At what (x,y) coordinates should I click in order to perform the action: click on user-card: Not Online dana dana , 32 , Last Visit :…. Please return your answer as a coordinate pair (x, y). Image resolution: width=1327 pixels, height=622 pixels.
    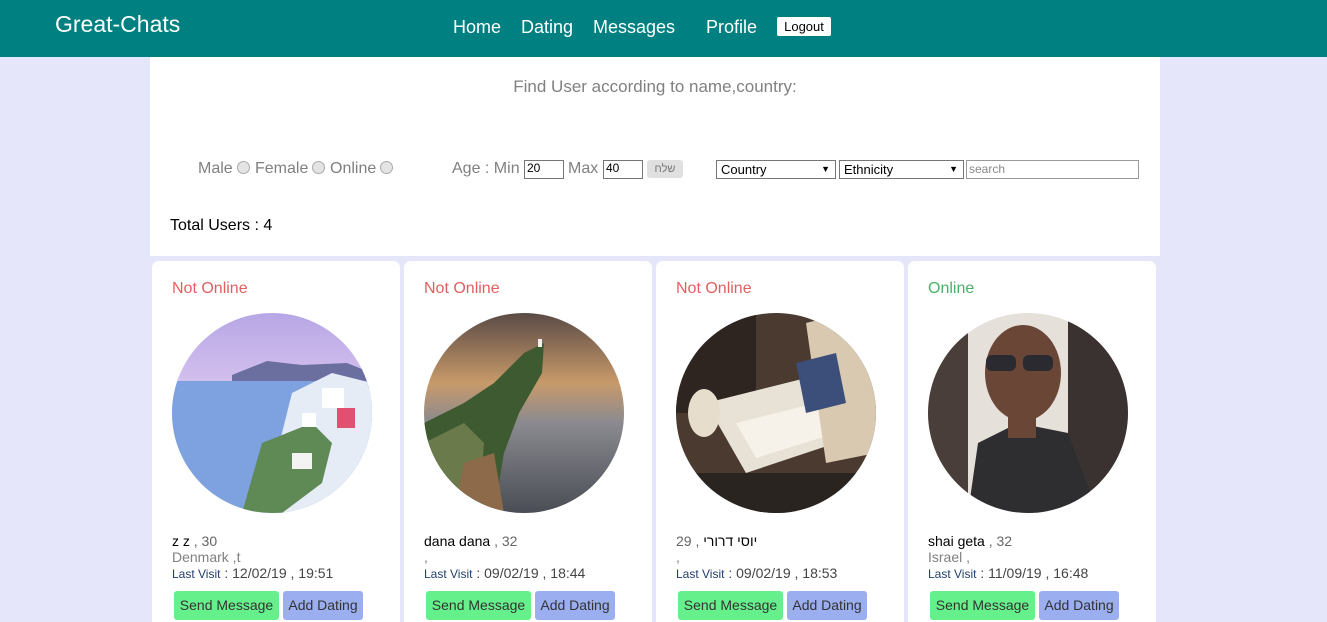
    Looking at the image, I should click on (528, 441).